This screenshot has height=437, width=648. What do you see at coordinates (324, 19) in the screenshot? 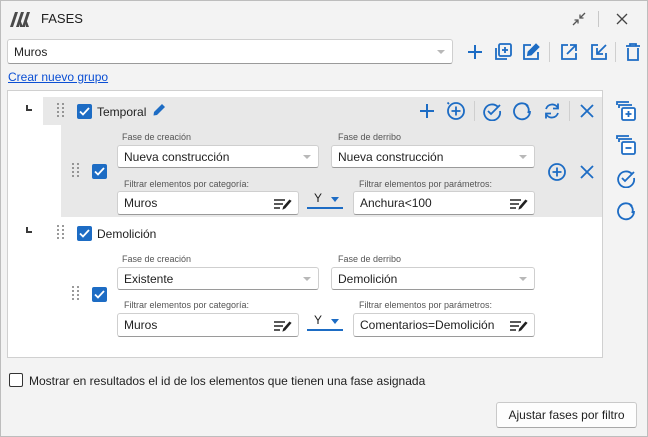
I see `title-bar: FASES` at bounding box center [324, 19].